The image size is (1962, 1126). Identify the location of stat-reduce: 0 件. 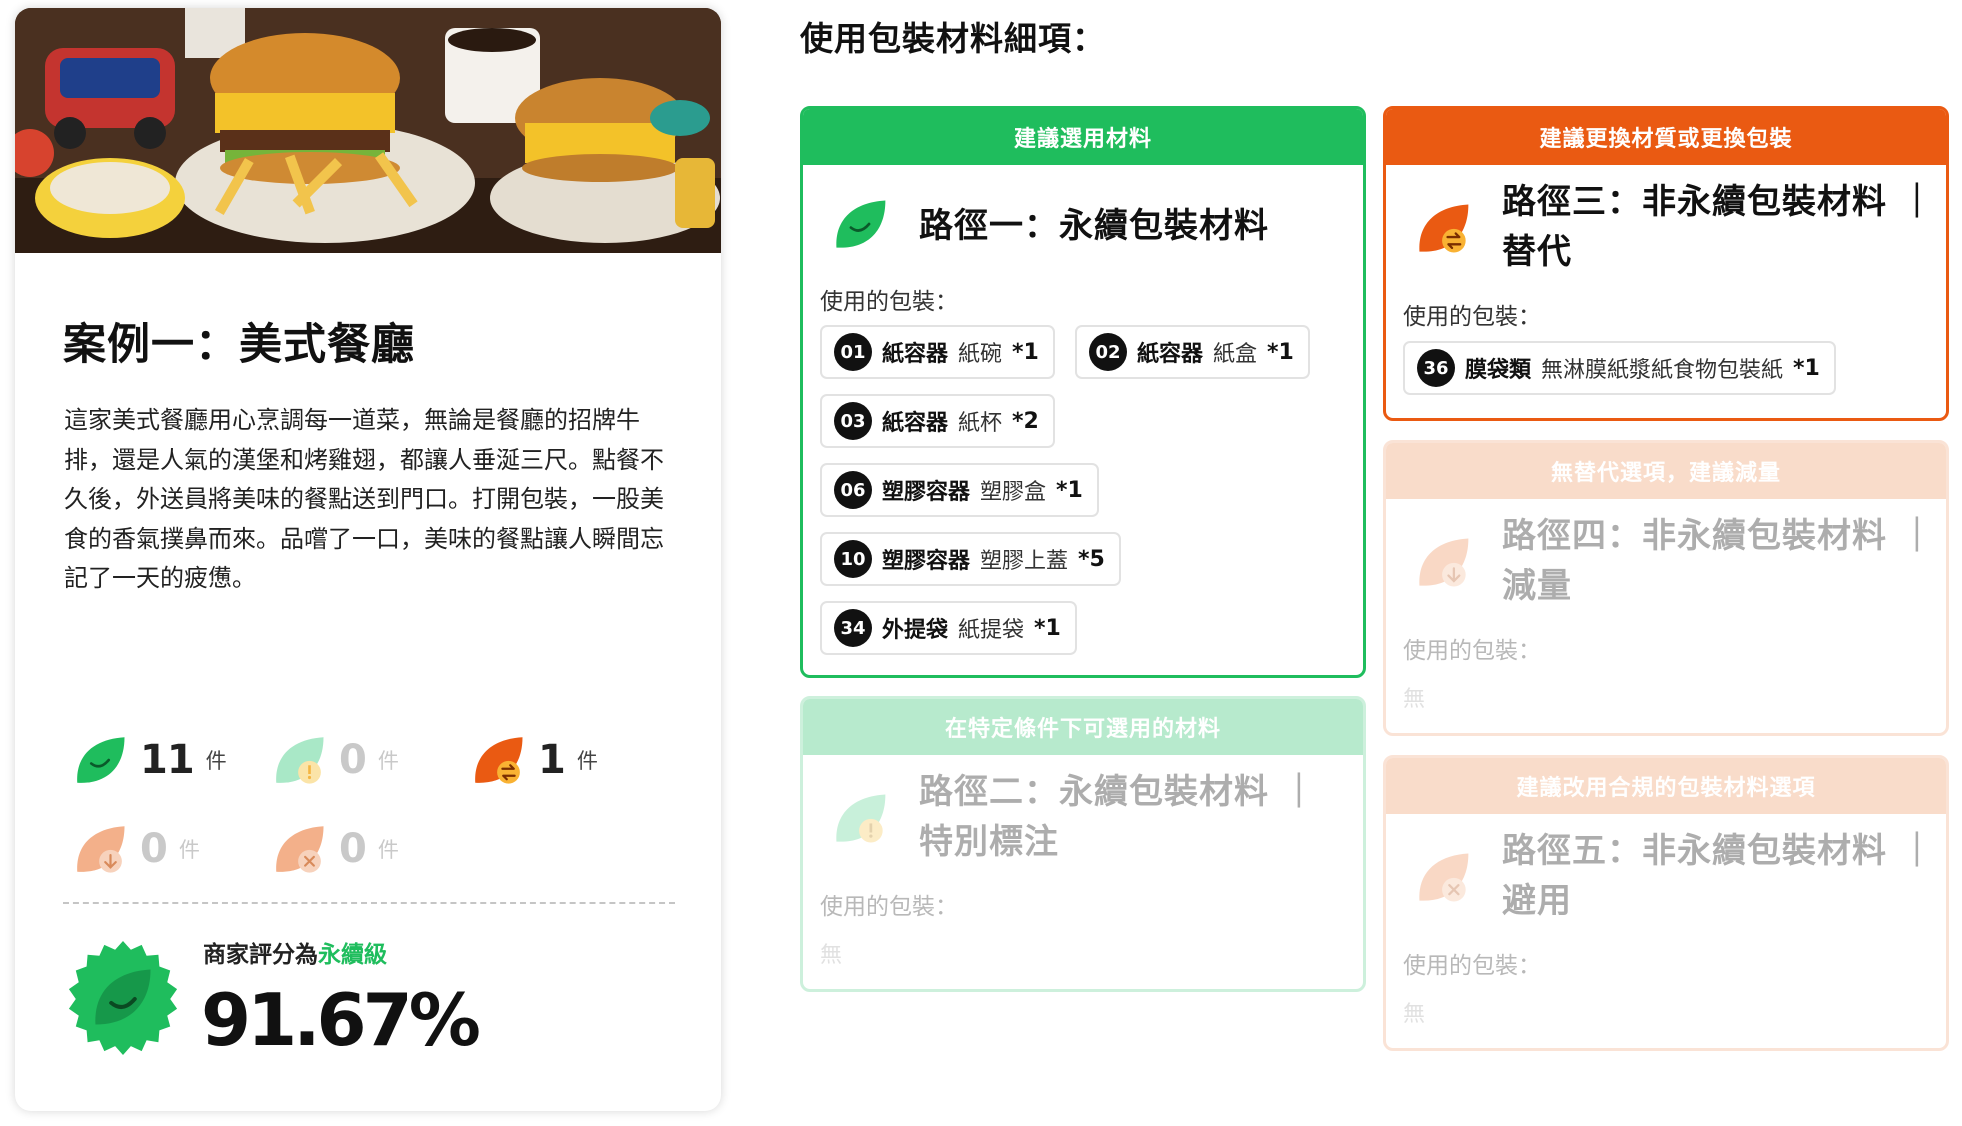
(136, 849).